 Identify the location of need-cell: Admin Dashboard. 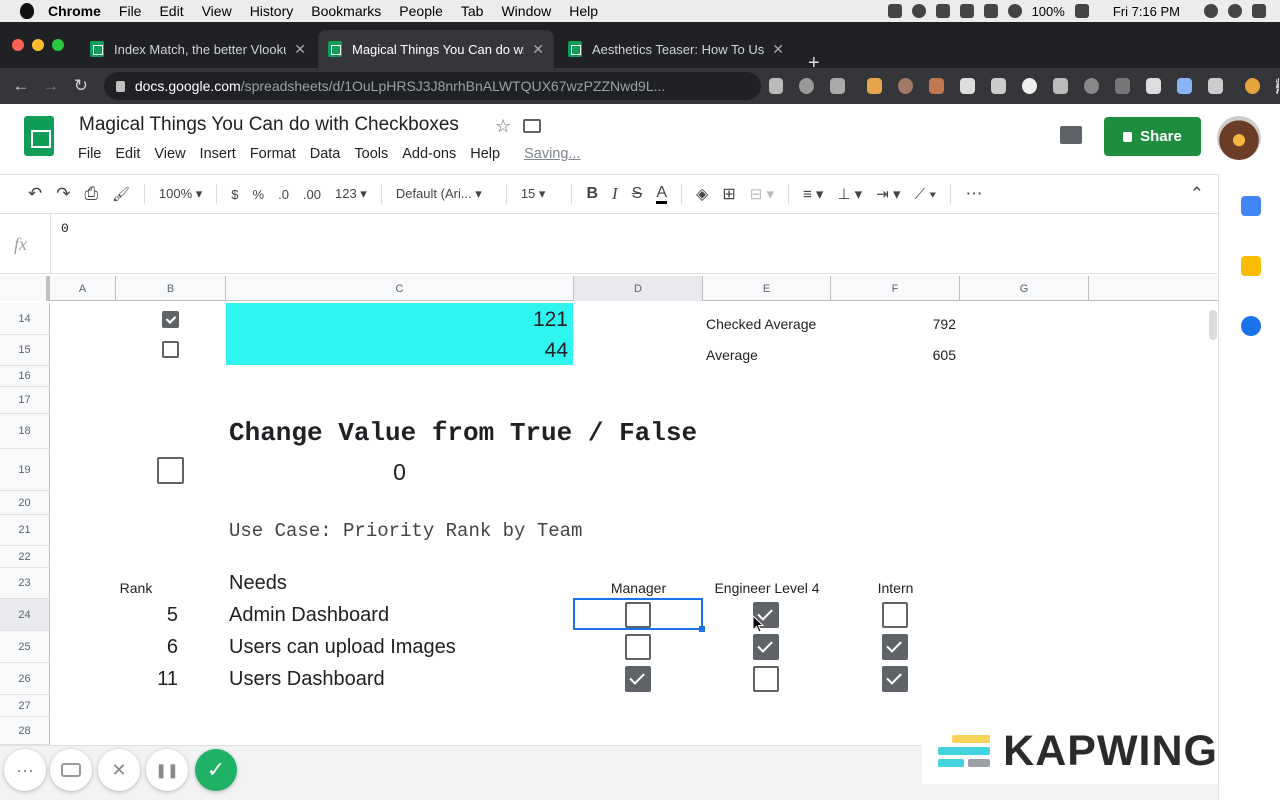
(309, 615).